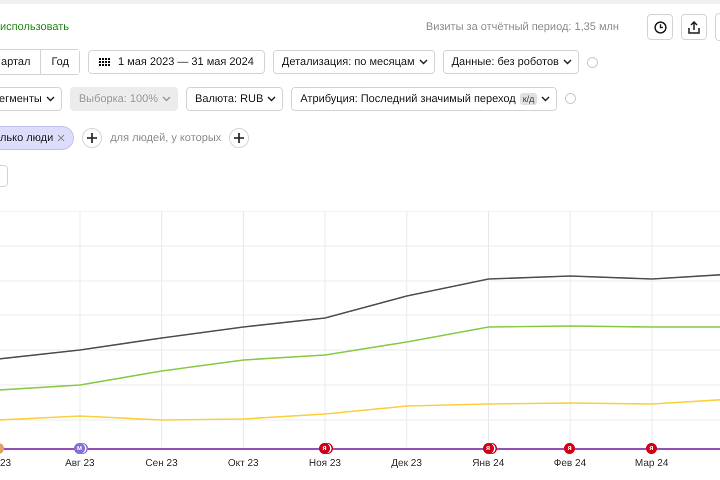 This screenshot has height=480, width=720. I want to click on export-button, so click(694, 27).